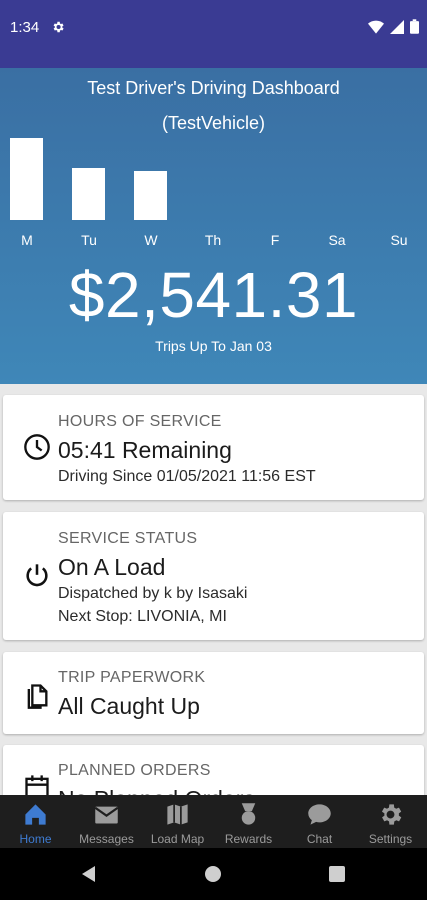 The width and height of the screenshot is (427, 900). Describe the element at coordinates (132, 677) in the screenshot. I see `card-label: TRIP PAPERWORK` at that location.